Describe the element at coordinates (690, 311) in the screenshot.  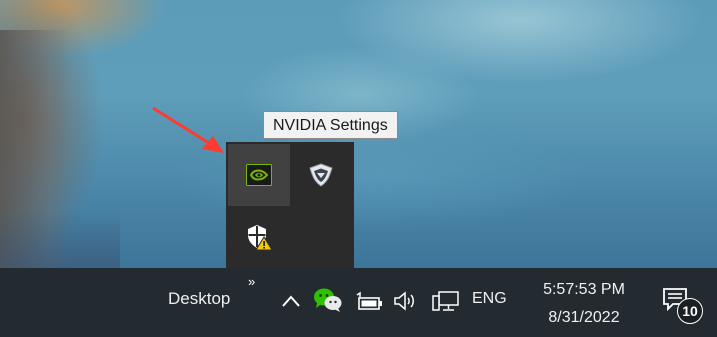
I see `notification-count-badge: 10` at that location.